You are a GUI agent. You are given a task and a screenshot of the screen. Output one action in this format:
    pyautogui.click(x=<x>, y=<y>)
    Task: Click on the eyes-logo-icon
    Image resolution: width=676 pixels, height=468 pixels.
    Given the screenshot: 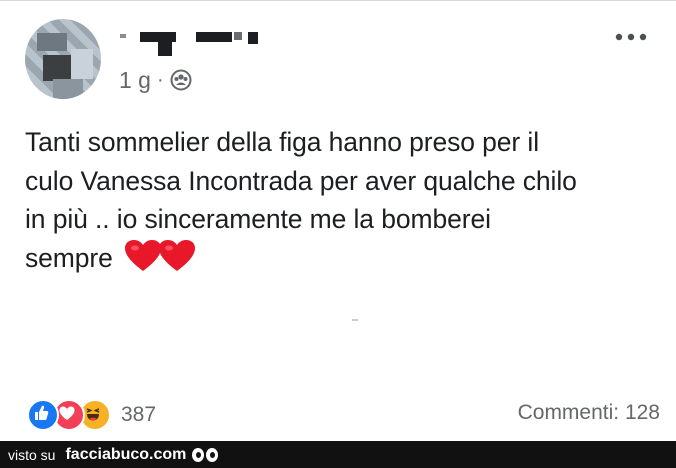 What is the action you would take?
    pyautogui.click(x=205, y=454)
    